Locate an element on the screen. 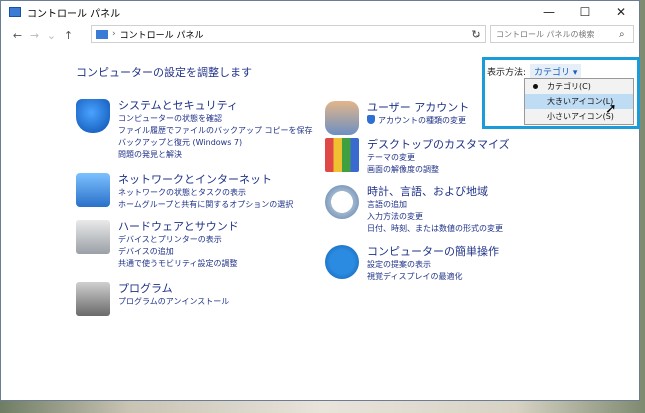 The width and height of the screenshot is (645, 413). navigation-bar: ← → ⌄ ↑ › コントロール パネル ⌄ ↻ コントロール パネルの検索 ⌕ is located at coordinates (320, 35).